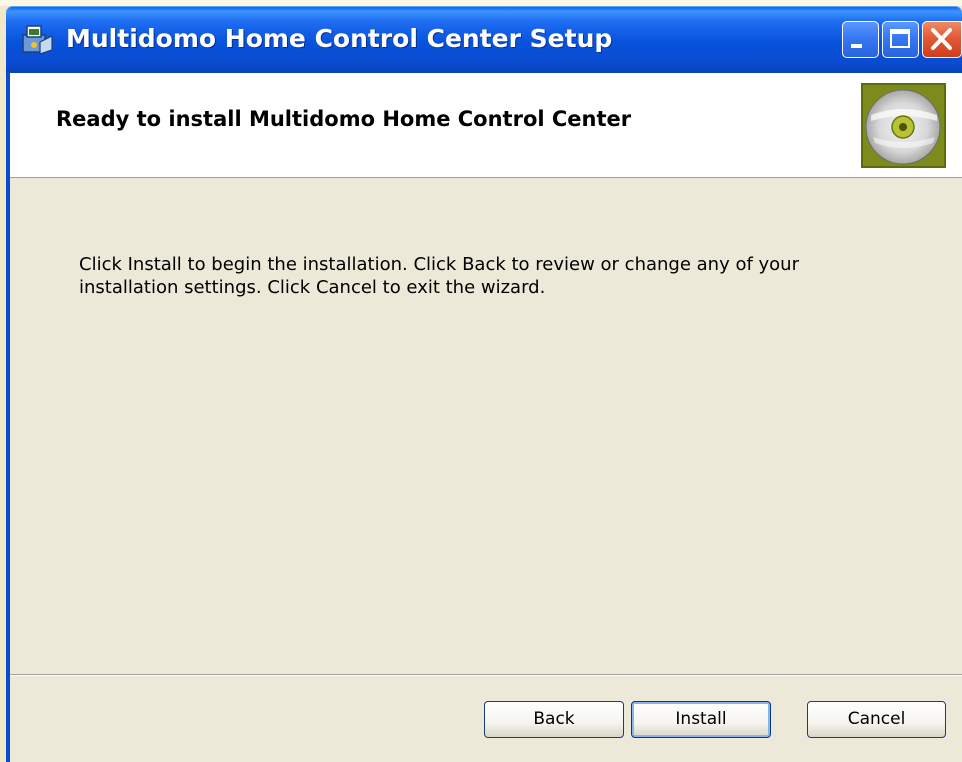 The height and width of the screenshot is (762, 962). I want to click on close-icon, so click(941, 39).